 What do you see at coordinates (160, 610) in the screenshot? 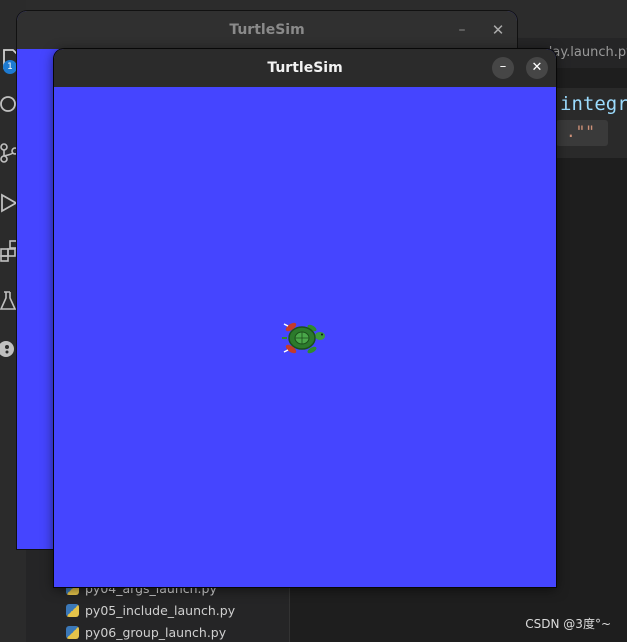
I see `file-name: py05_include_launch.py` at bounding box center [160, 610].